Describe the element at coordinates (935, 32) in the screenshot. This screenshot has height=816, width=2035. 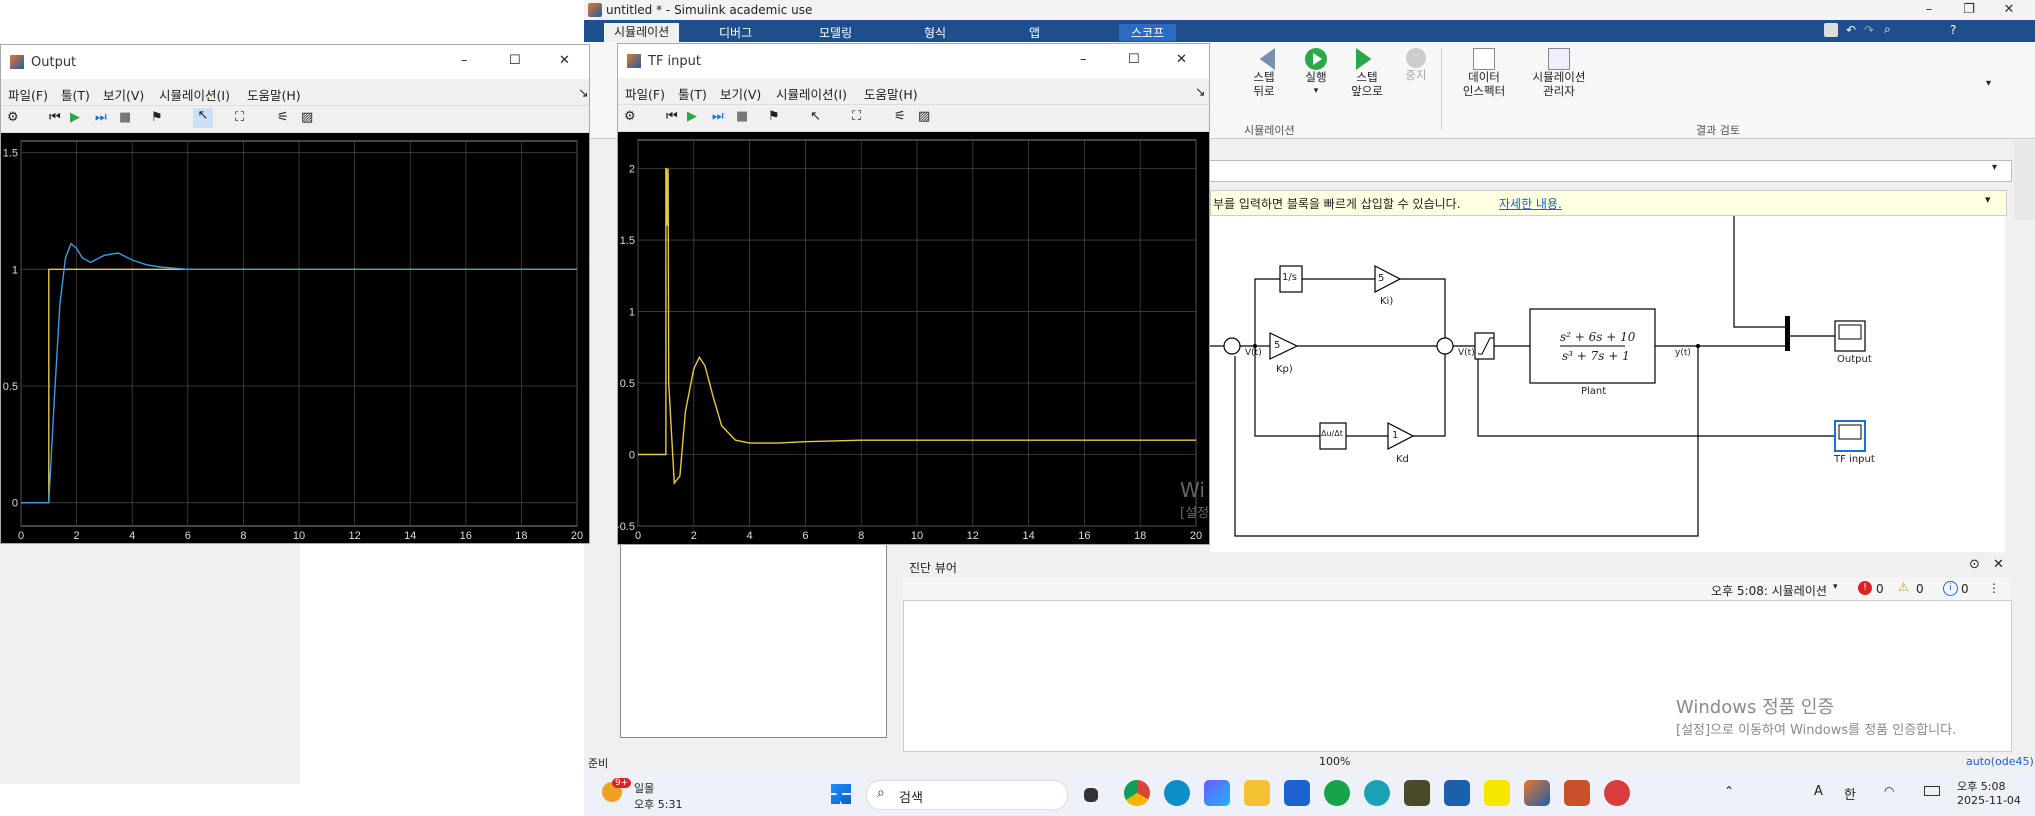
I see `tab-format: 형식` at that location.